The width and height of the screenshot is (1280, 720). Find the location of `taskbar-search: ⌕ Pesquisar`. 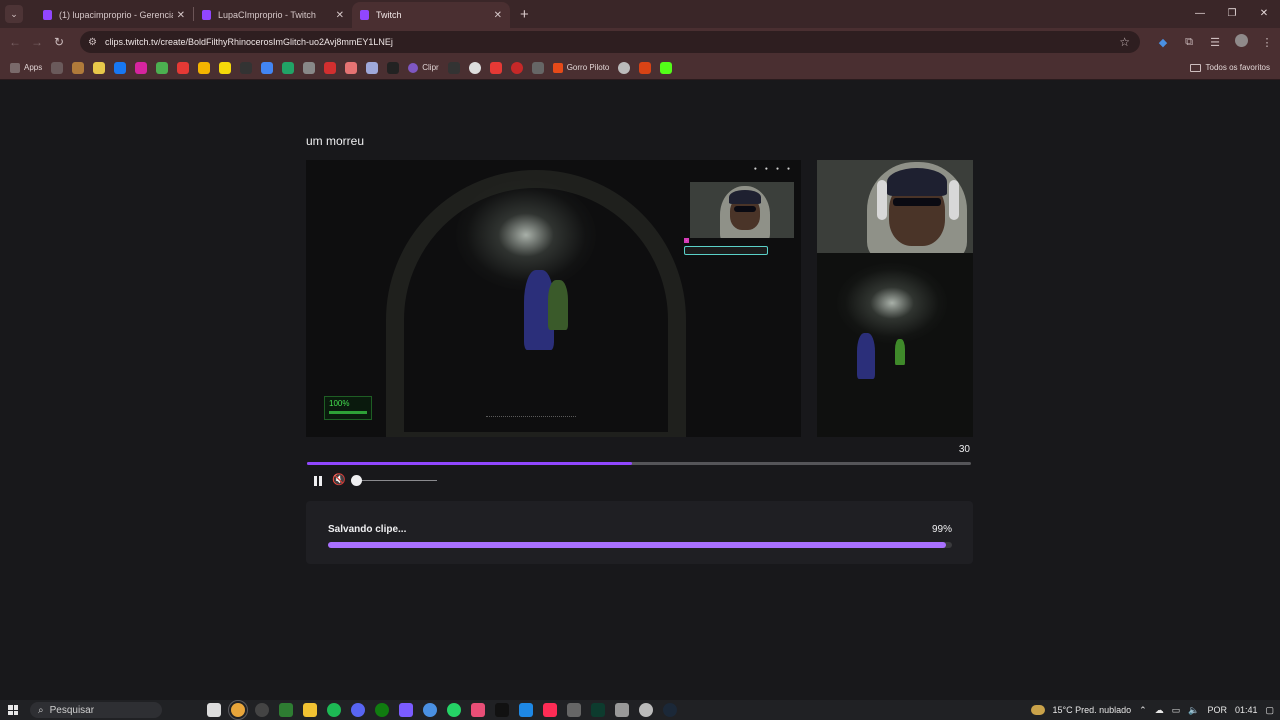

taskbar-search: ⌕ Pesquisar is located at coordinates (96, 710).